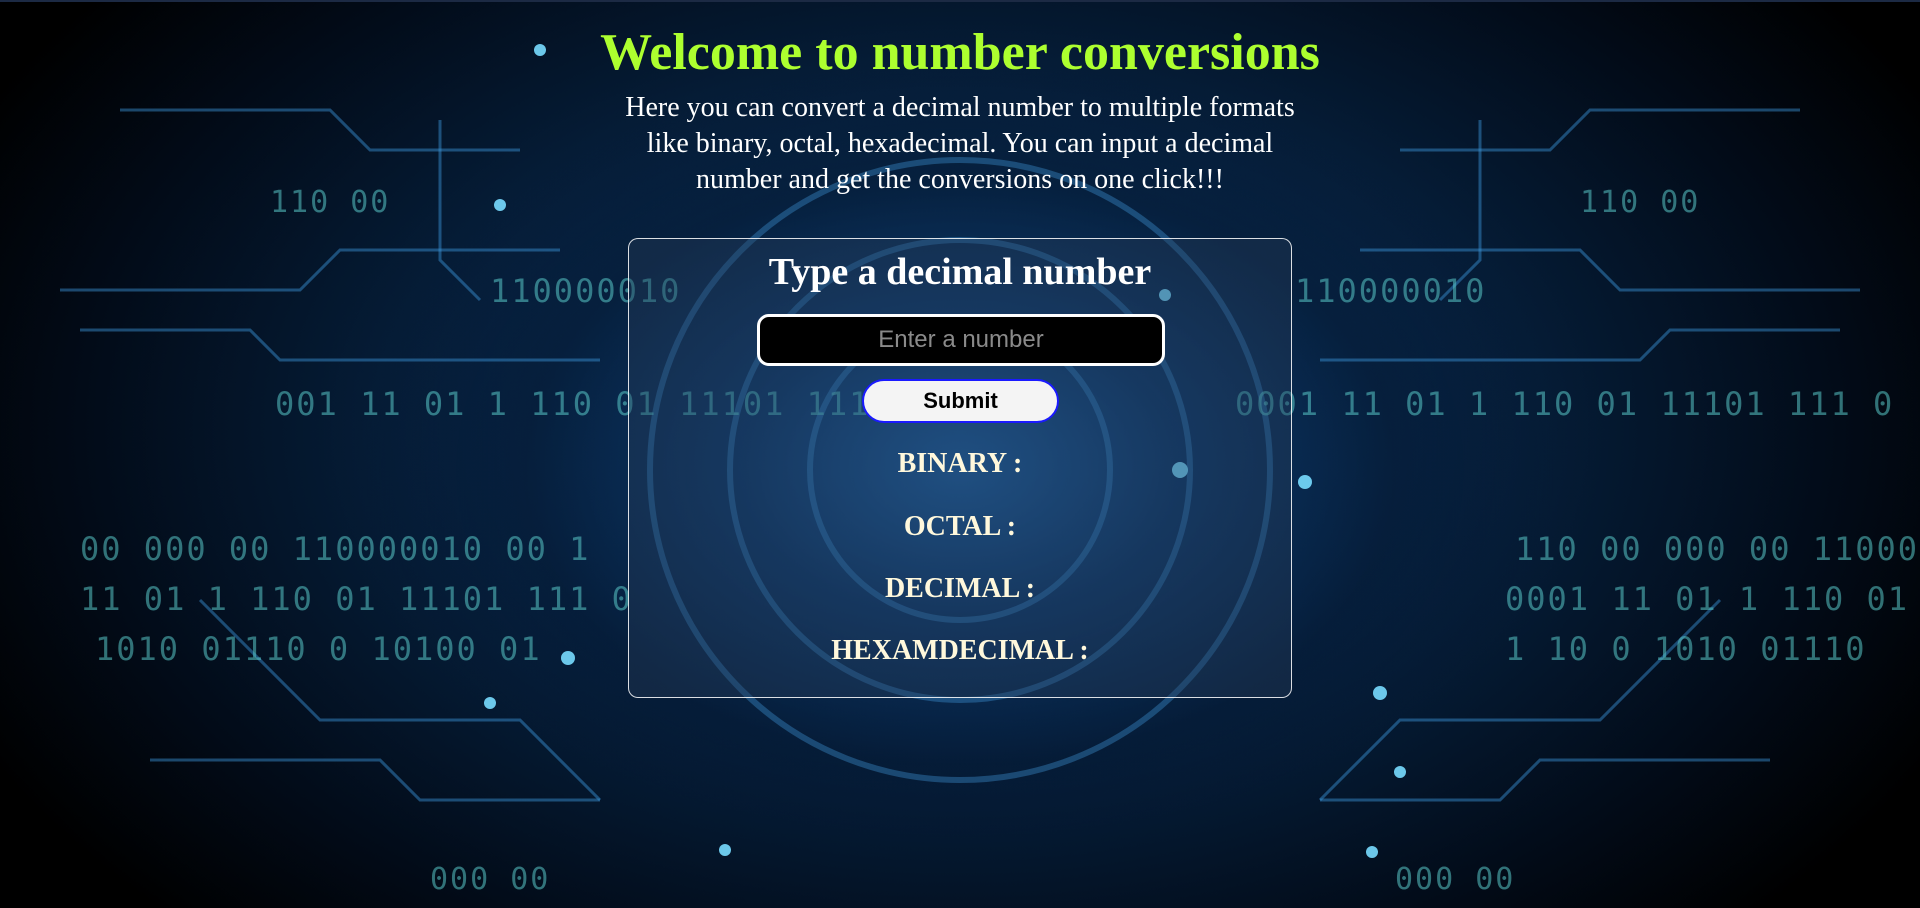  I want to click on page-title: Welcome to number conversions, so click(960, 52).